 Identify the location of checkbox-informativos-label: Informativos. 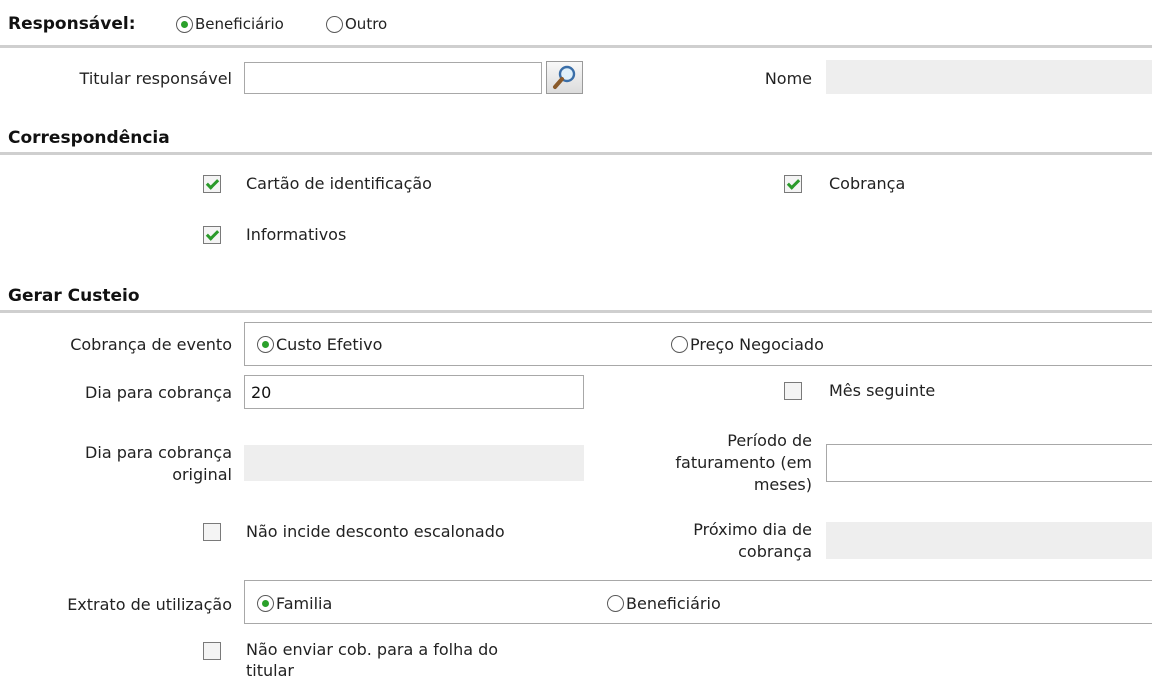
(296, 234).